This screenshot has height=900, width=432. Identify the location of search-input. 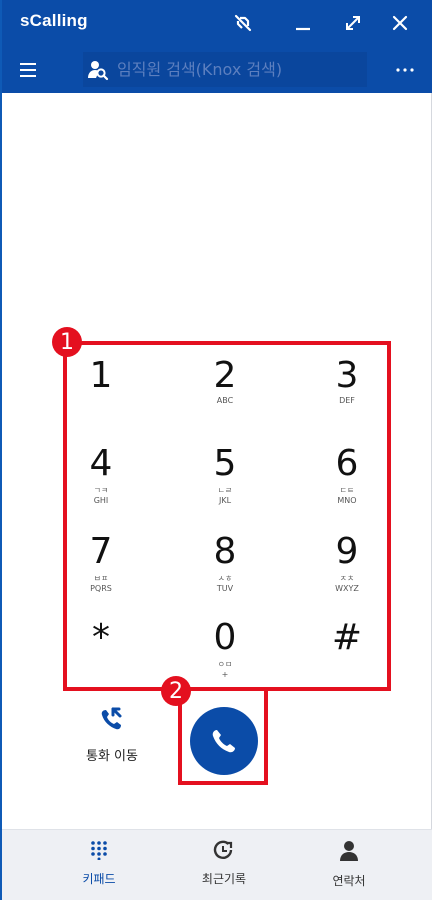
(239, 69).